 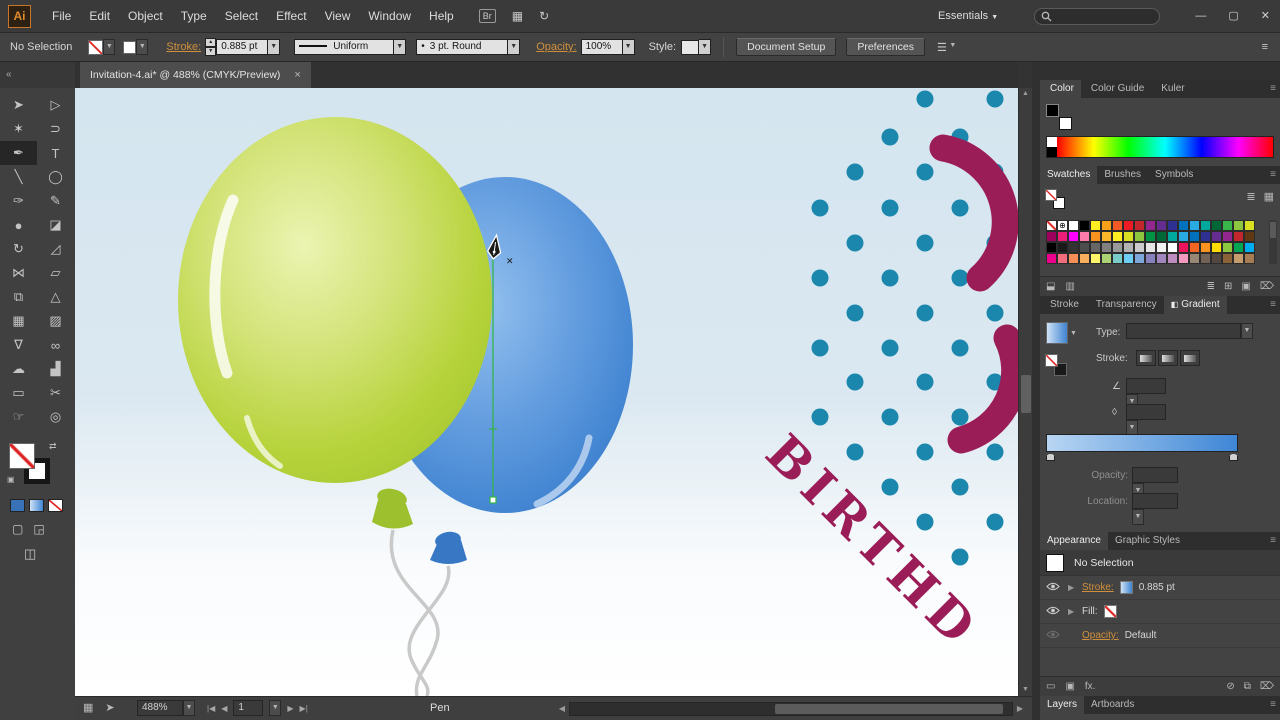 I want to click on stroke-panel-link: Stroke:, so click(x=183, y=47).